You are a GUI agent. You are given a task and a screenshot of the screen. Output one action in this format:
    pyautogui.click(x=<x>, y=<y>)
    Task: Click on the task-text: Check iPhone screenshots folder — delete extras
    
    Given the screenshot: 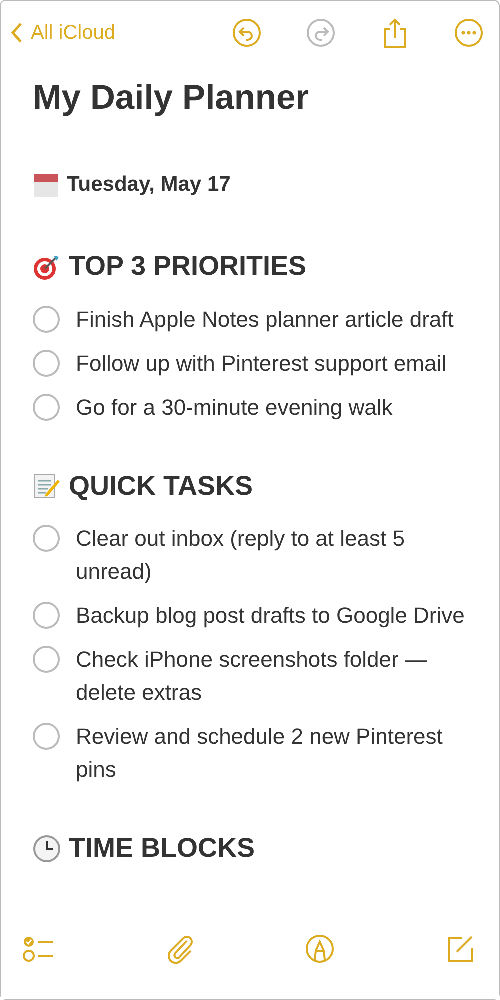 What is the action you would take?
    pyautogui.click(x=252, y=677)
    